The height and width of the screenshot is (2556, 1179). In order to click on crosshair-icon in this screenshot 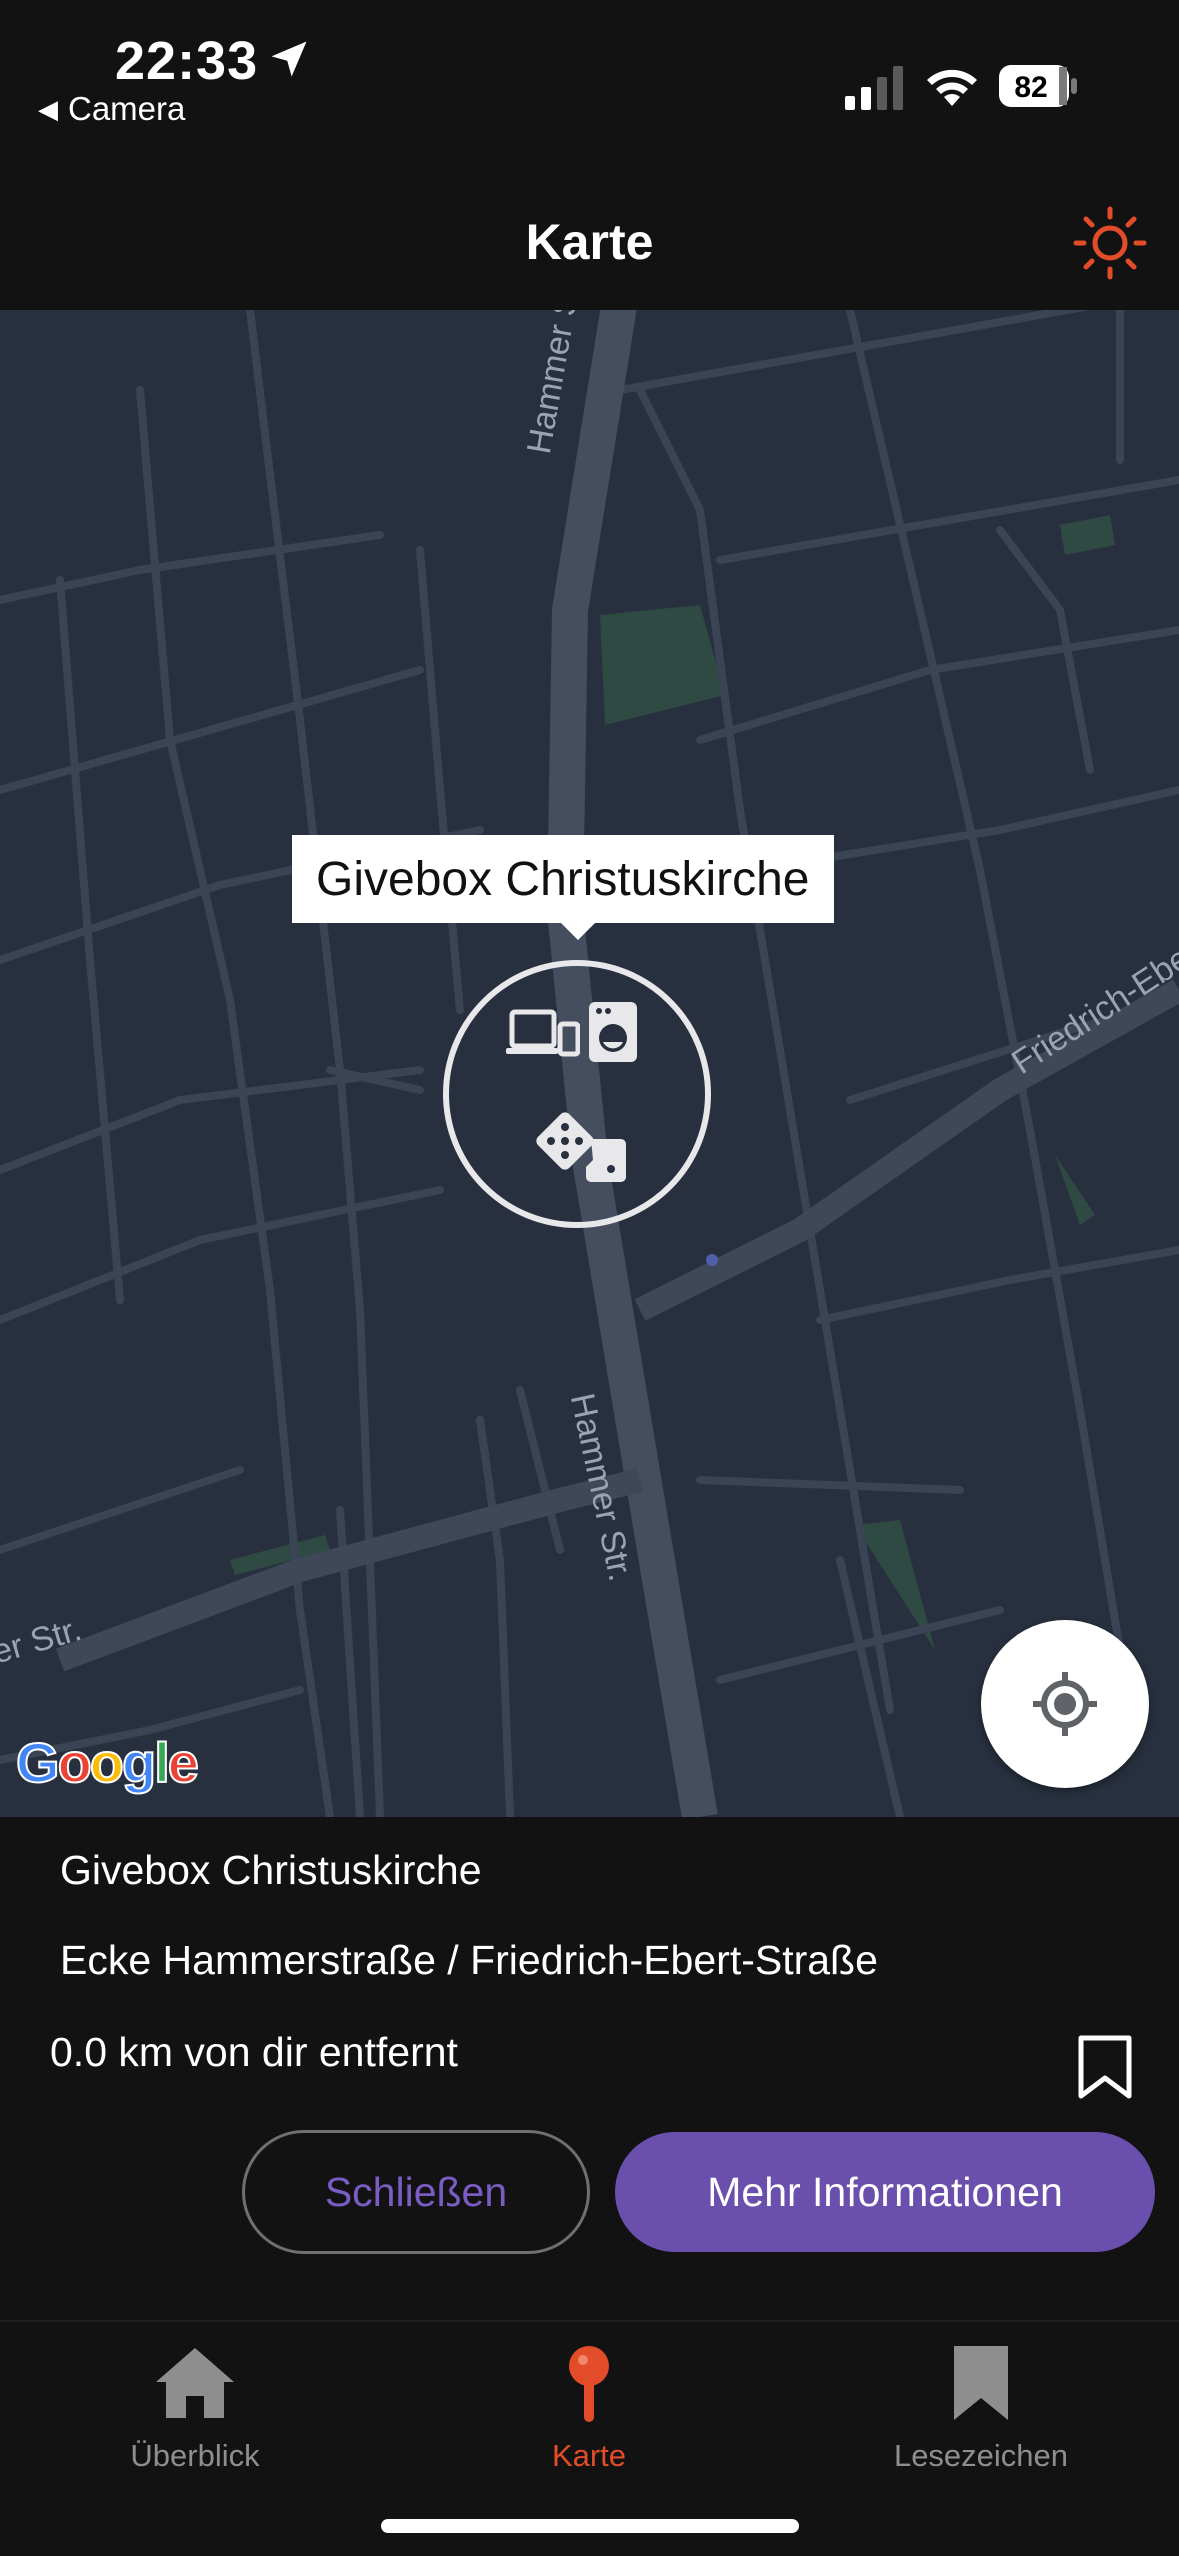, I will do `click(1065, 1704)`.